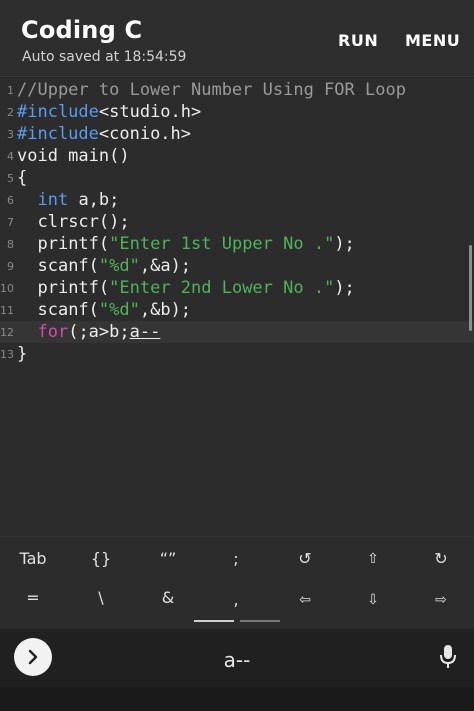 This screenshot has width=474, height=711. Describe the element at coordinates (7, 354) in the screenshot. I see `line-number: 13` at that location.